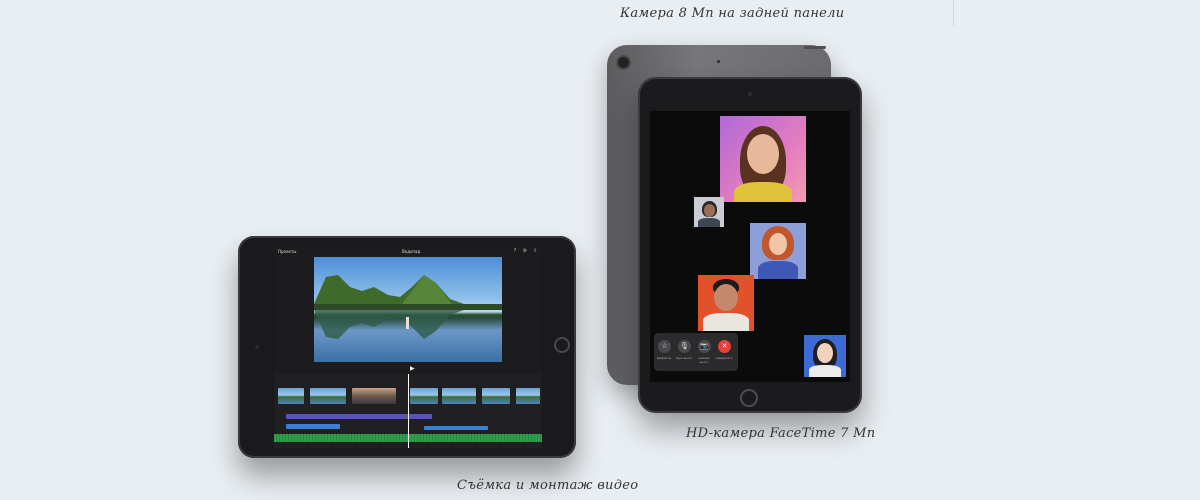  Describe the element at coordinates (815, 47) in the screenshot. I see `top-button` at that location.